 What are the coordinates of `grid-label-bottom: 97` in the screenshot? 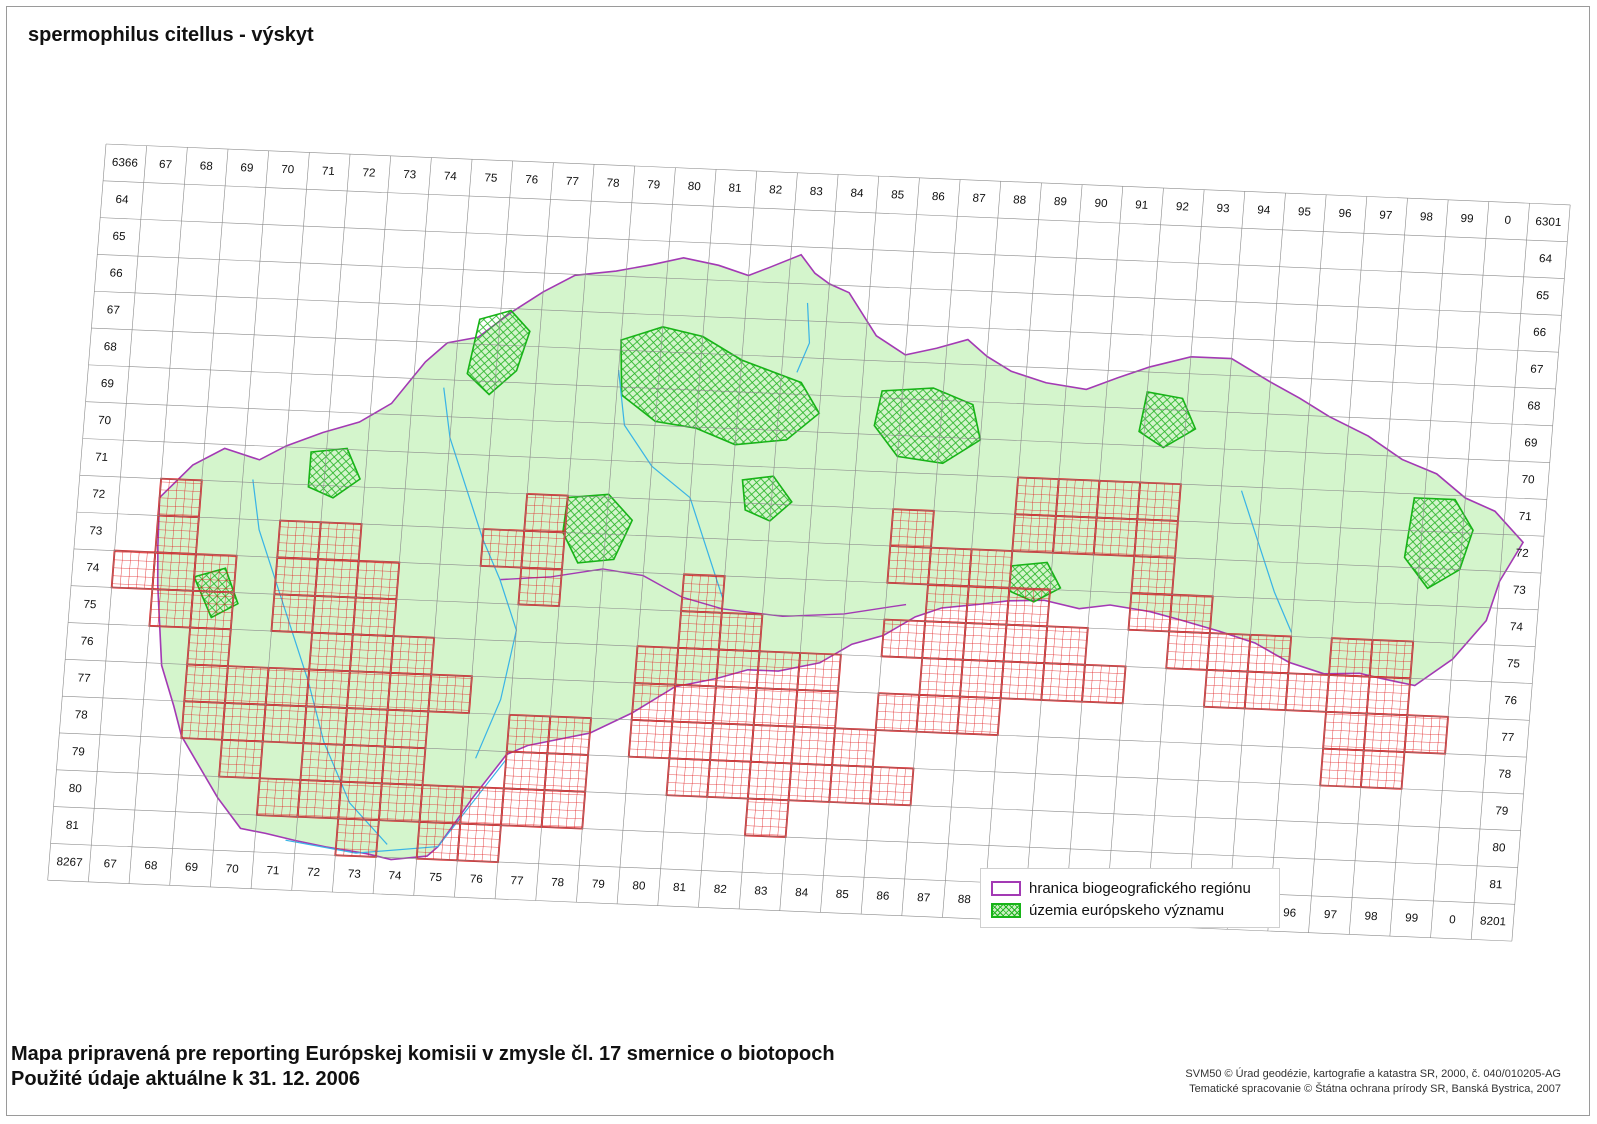 It's located at (1330, 915).